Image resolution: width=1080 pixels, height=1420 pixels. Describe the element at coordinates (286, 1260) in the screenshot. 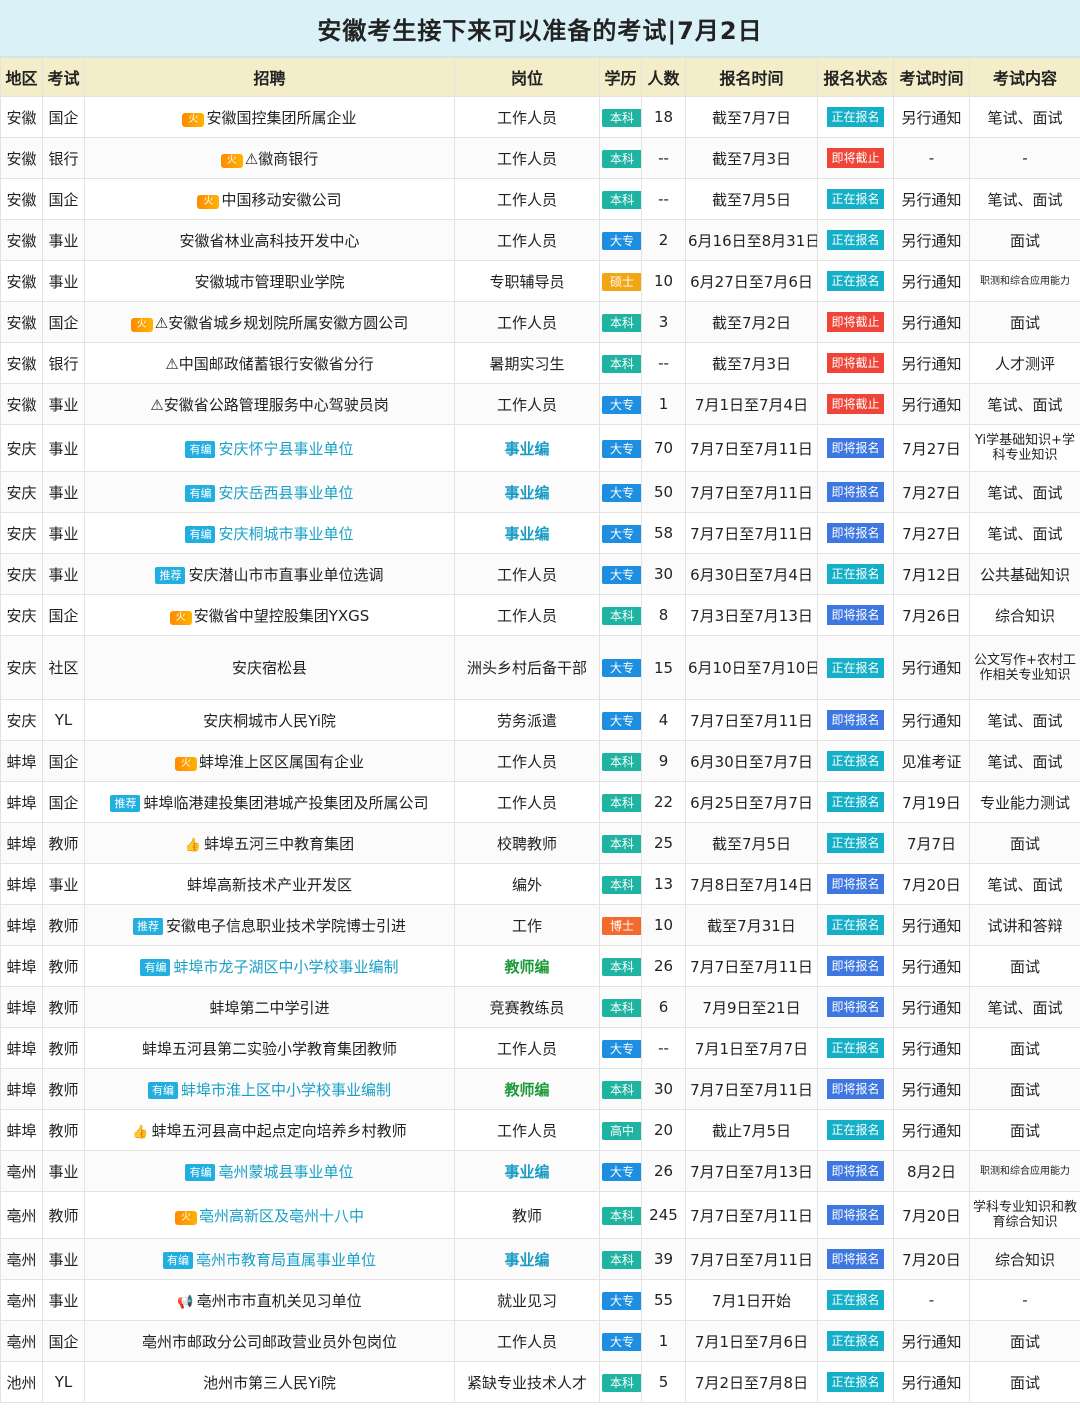

I see `recruit-label: 亳州市教育局直属事业单位` at that location.